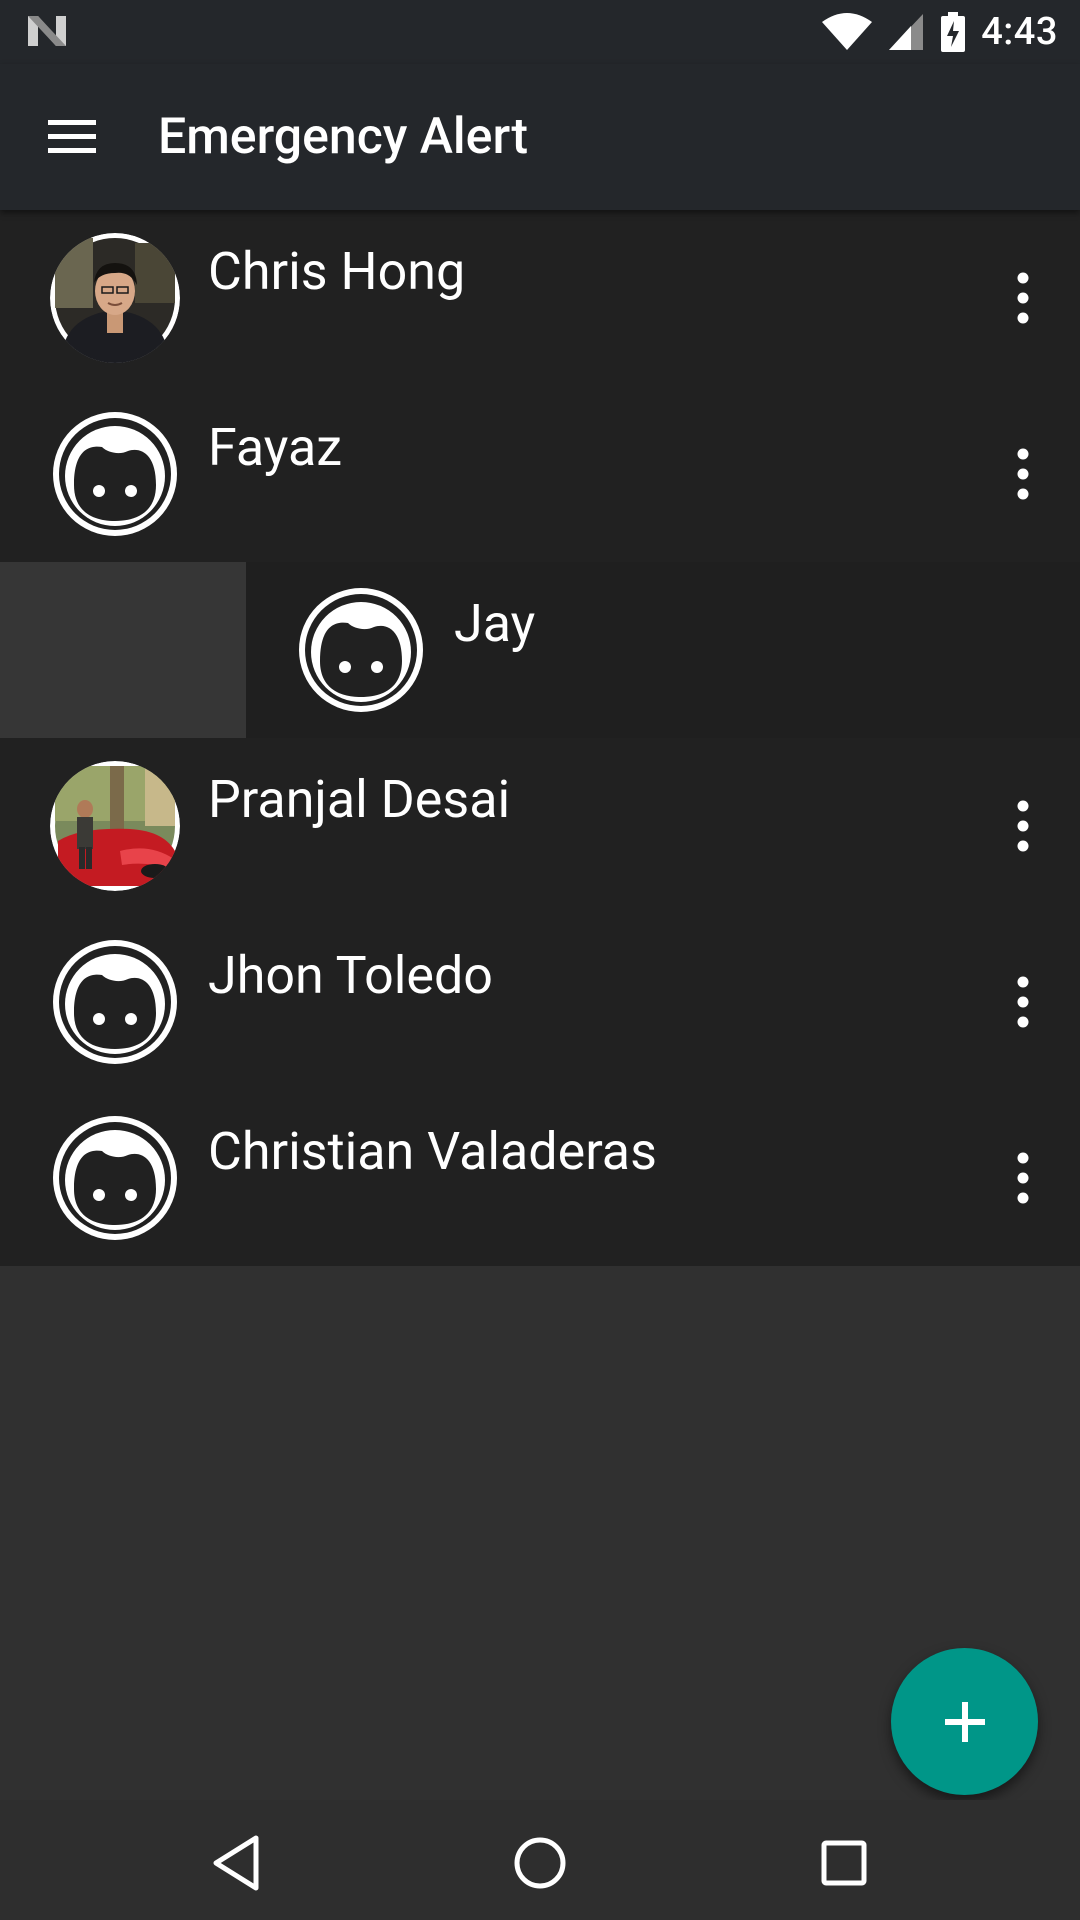 The height and width of the screenshot is (1920, 1080). Describe the element at coordinates (495, 623) in the screenshot. I see `contact-name: Jay` at that location.